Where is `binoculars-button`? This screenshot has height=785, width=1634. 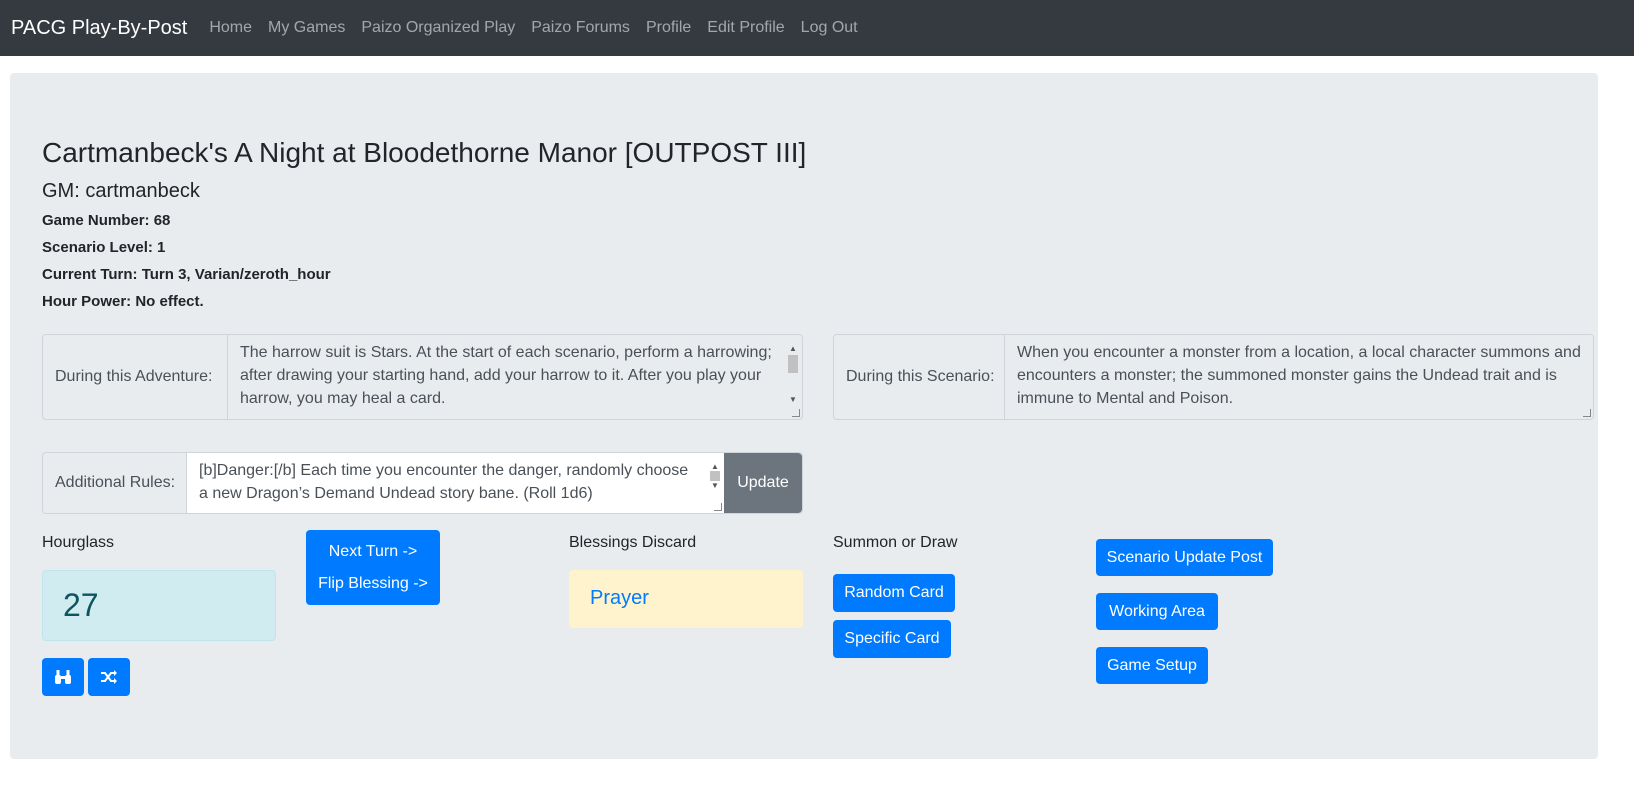
binoculars-button is located at coordinates (63, 677).